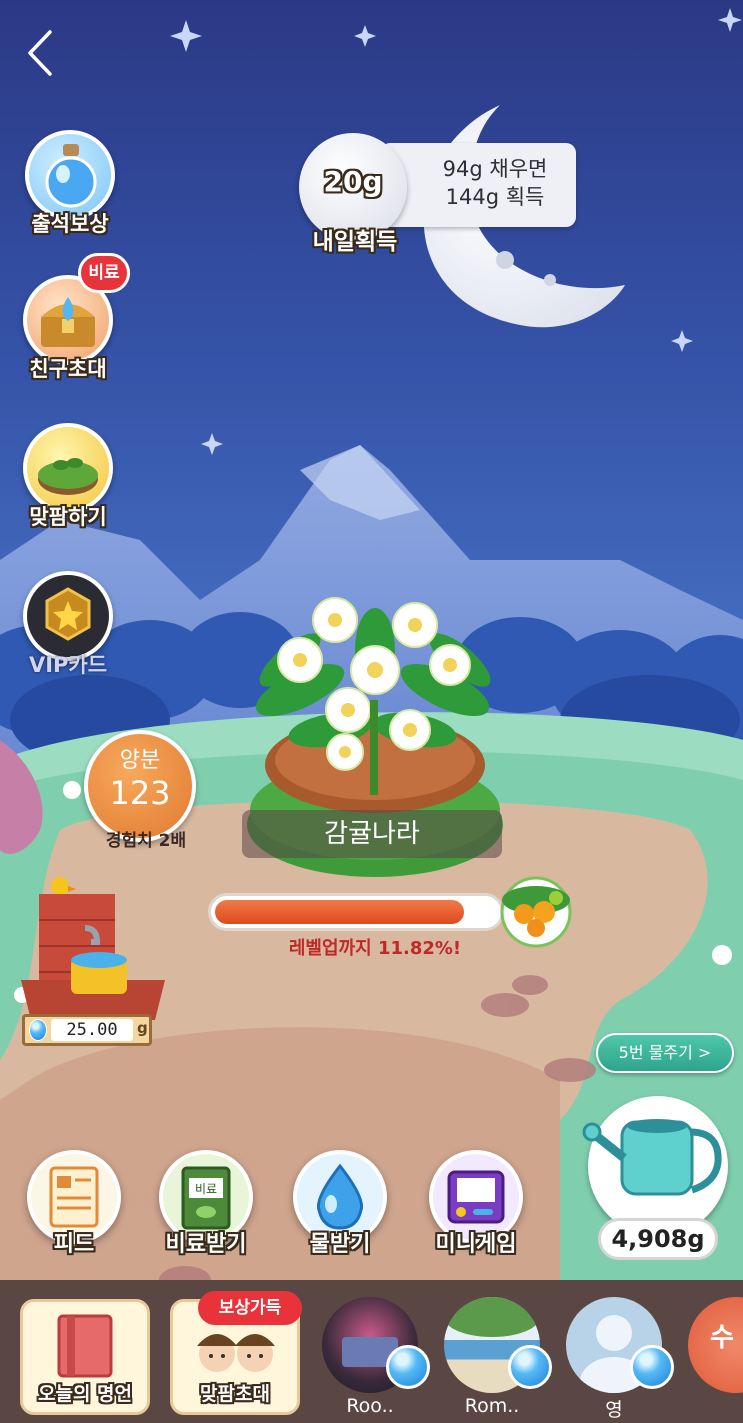 The image size is (743, 1423). What do you see at coordinates (70, 224) in the screenshot?
I see `attendance-reward-label: 출석보상` at bounding box center [70, 224].